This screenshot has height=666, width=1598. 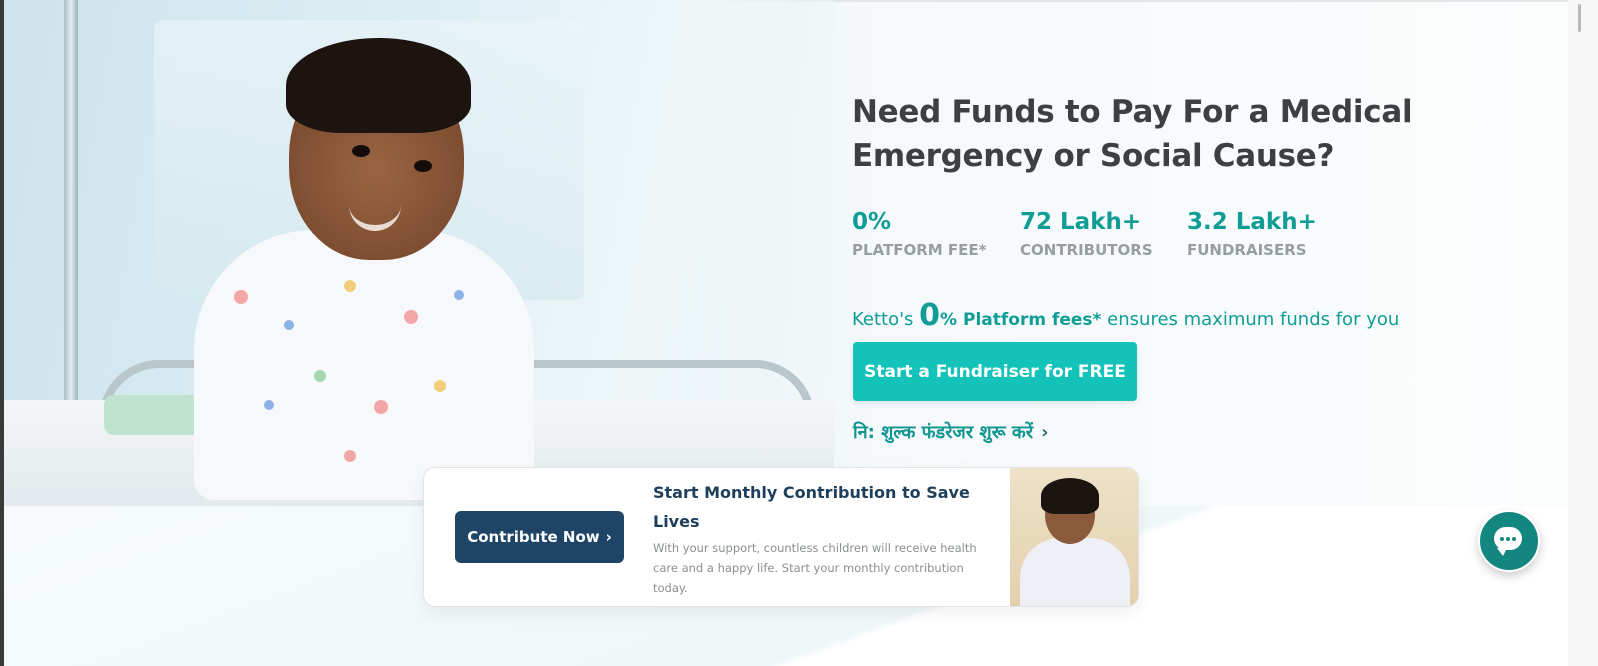 What do you see at coordinates (919, 250) in the screenshot?
I see `stat-label: PLATFORM FEE*` at bounding box center [919, 250].